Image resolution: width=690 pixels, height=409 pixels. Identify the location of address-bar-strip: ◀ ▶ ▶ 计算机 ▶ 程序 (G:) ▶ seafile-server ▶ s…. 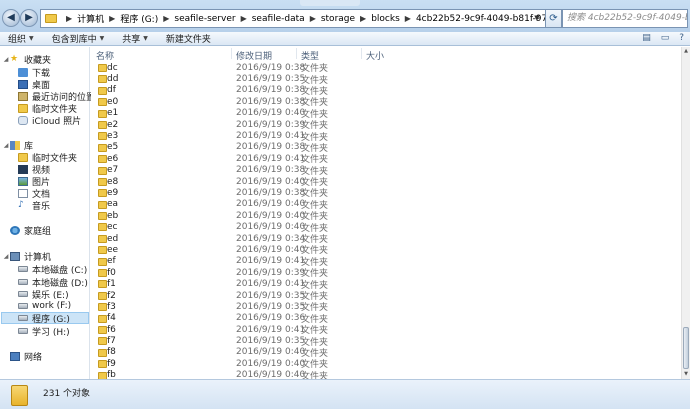
(345, 16).